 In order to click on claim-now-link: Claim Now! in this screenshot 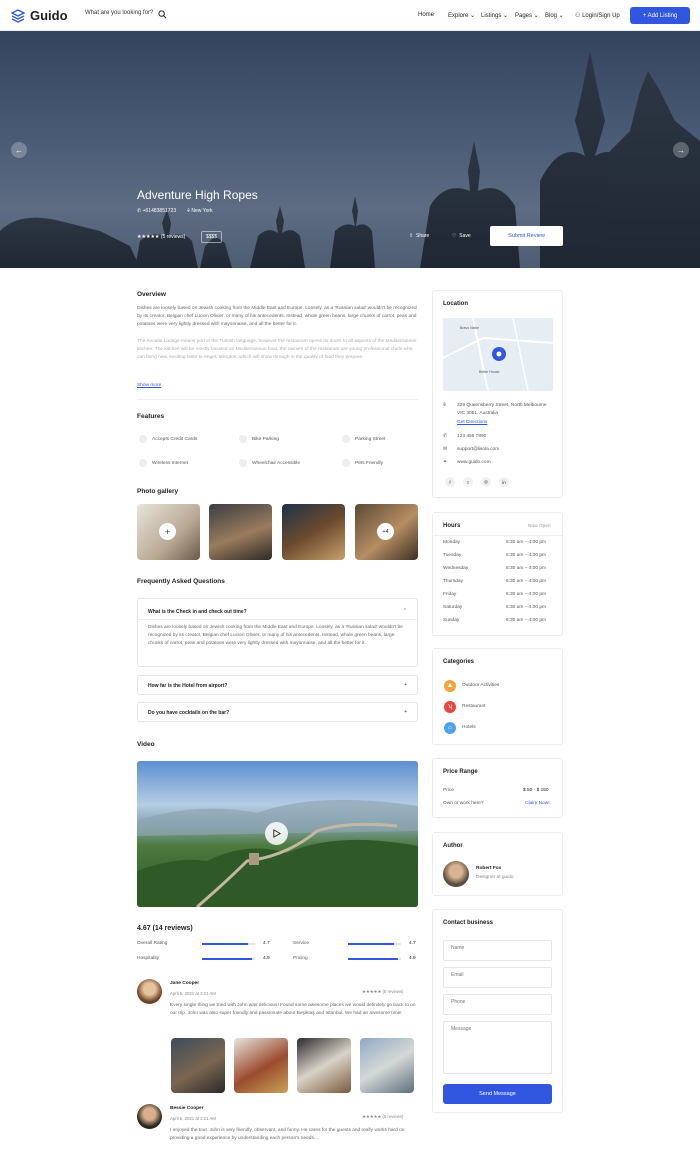, I will do `click(537, 803)`.